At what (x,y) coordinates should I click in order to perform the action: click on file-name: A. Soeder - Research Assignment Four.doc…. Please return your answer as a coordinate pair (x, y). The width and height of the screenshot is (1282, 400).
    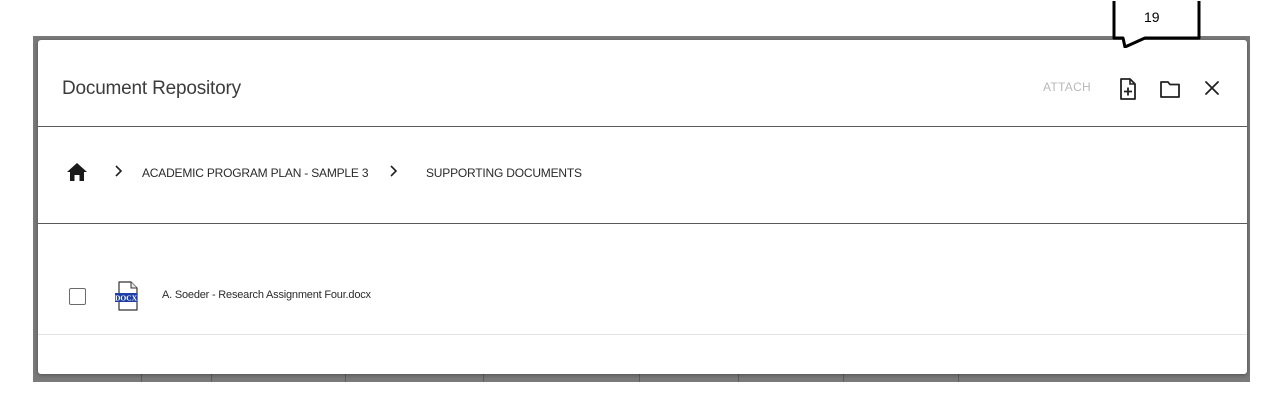
    Looking at the image, I should click on (266, 295).